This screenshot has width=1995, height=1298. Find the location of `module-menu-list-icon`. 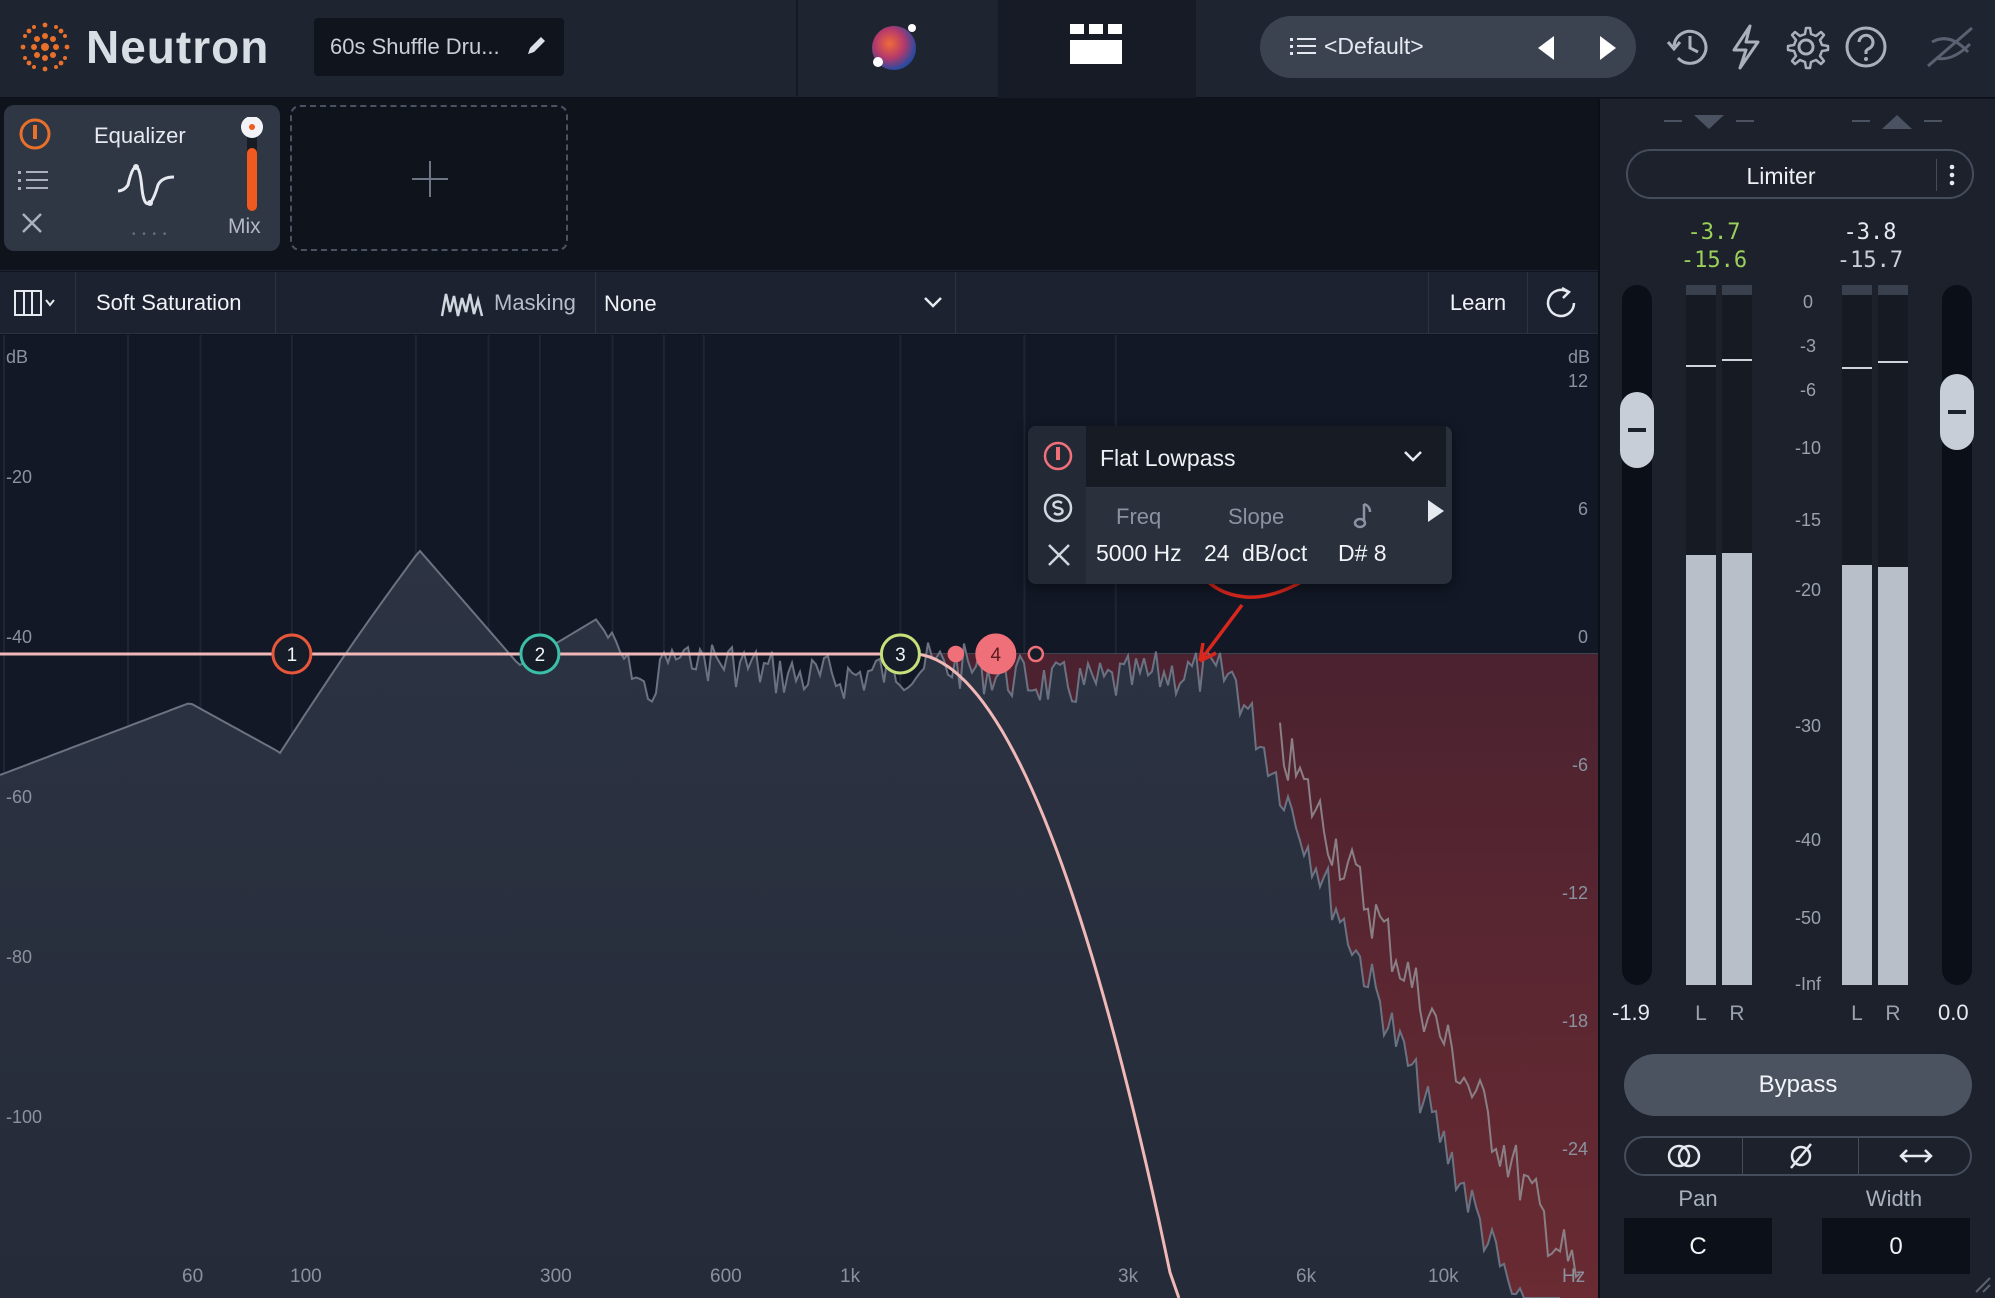

module-menu-list-icon is located at coordinates (33, 181).